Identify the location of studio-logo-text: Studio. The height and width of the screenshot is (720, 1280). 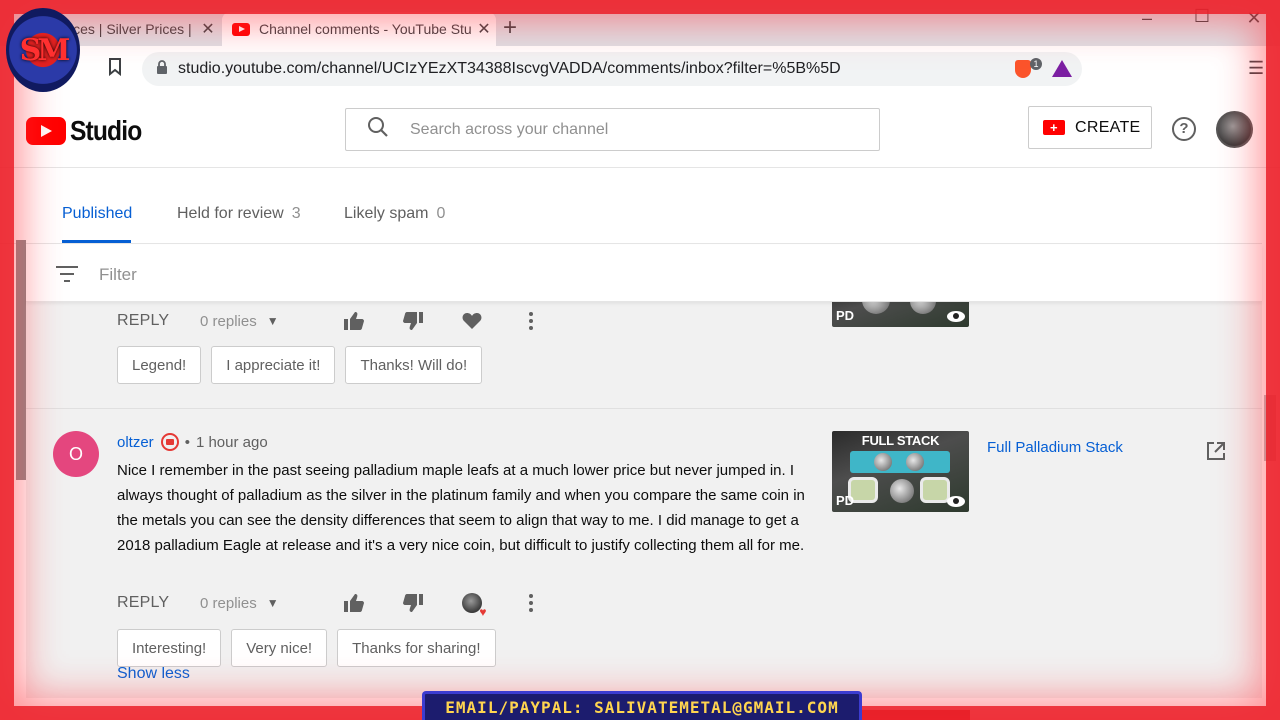
(106, 130).